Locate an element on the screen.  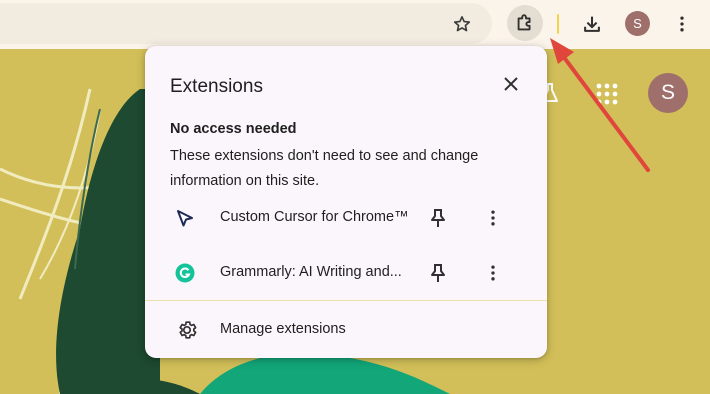
profile-avatar-small: S is located at coordinates (637, 23).